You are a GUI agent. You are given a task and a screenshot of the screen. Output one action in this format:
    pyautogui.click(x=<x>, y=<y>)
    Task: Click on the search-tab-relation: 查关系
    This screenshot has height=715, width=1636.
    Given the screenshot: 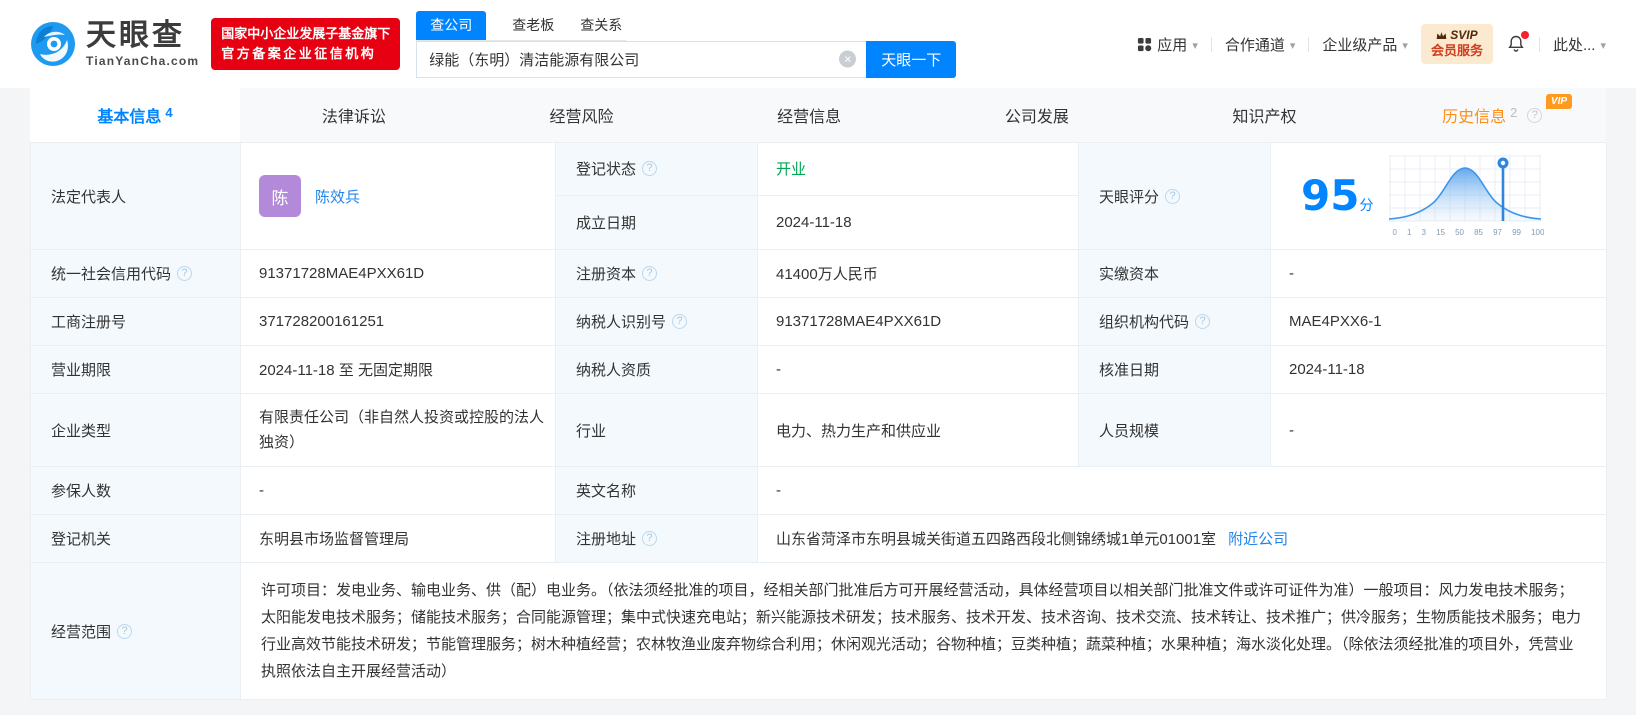 What is the action you would take?
    pyautogui.click(x=601, y=27)
    